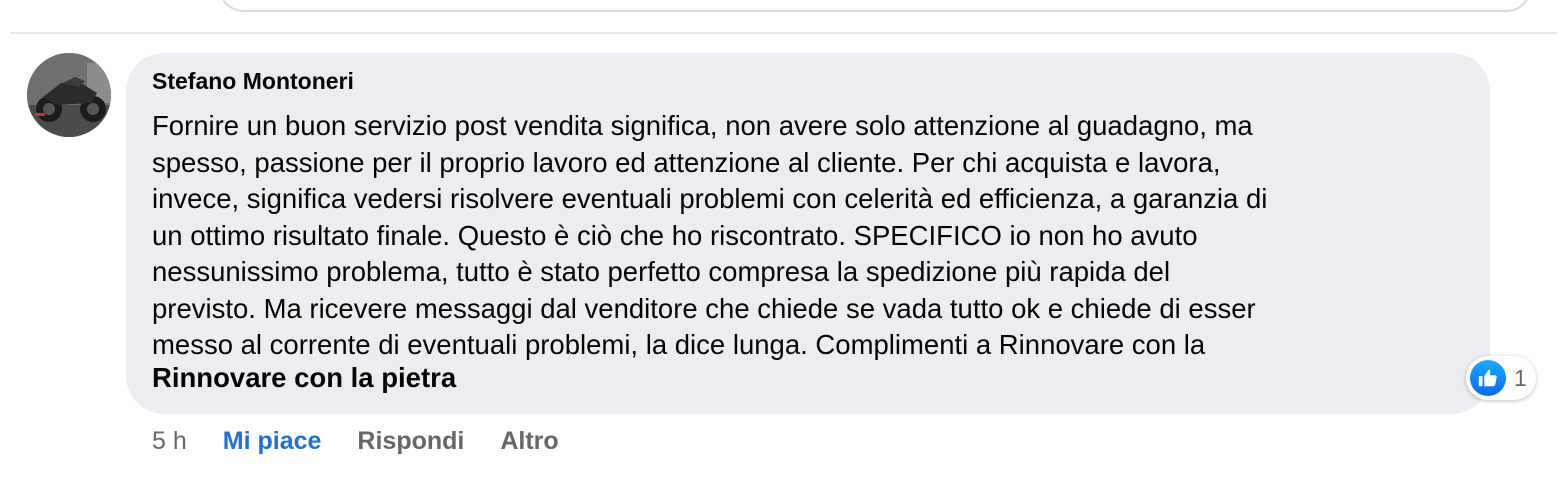 Image resolution: width=1567 pixels, height=477 pixels. What do you see at coordinates (169, 441) in the screenshot?
I see `comment-timestamp: 5 h` at bounding box center [169, 441].